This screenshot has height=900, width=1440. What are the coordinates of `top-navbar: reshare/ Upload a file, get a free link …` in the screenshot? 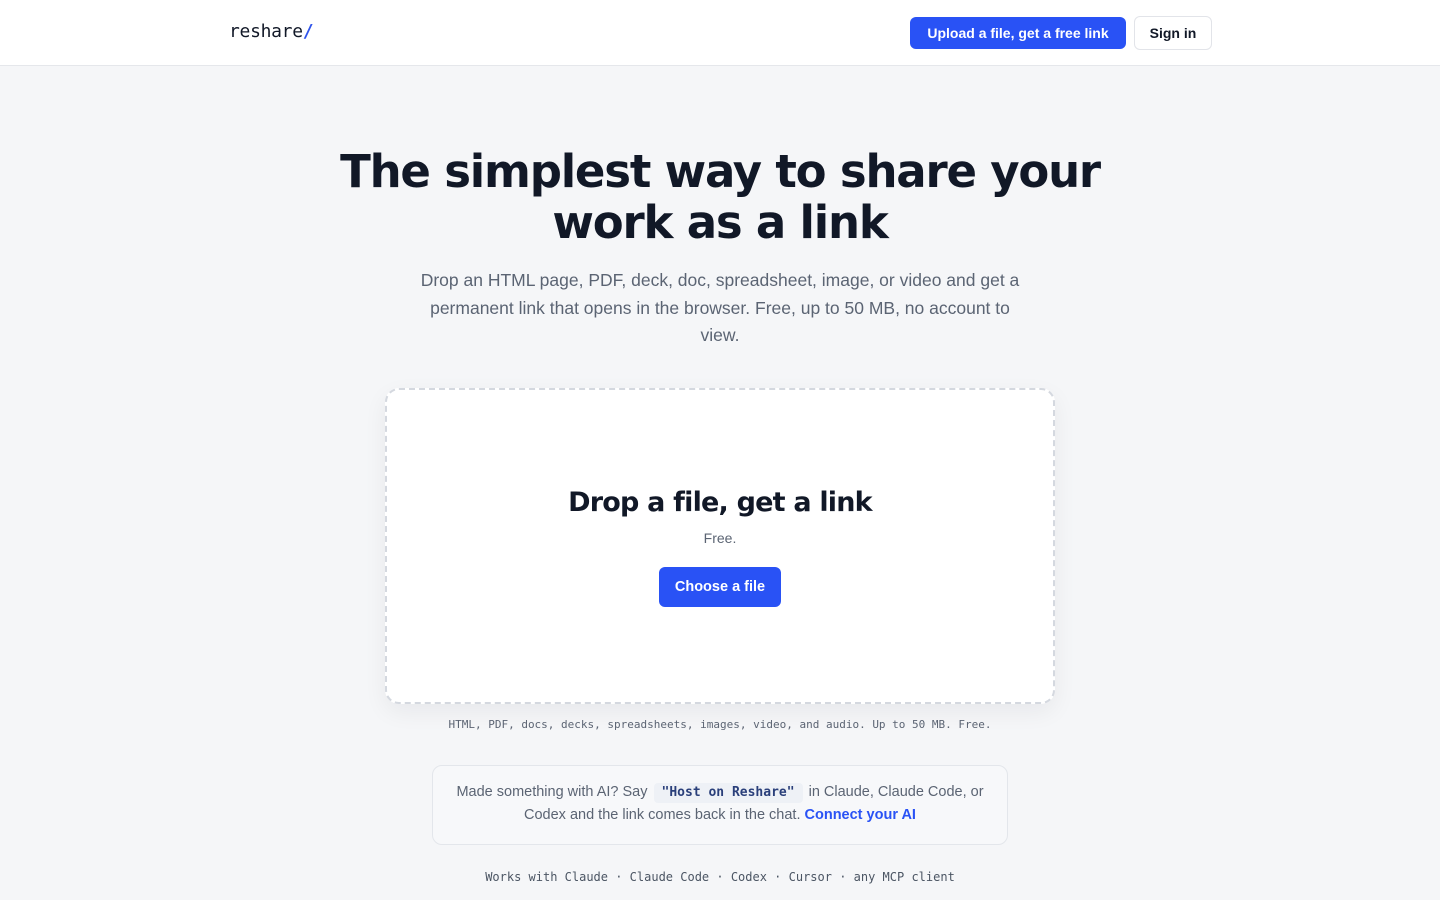 It's located at (720, 33).